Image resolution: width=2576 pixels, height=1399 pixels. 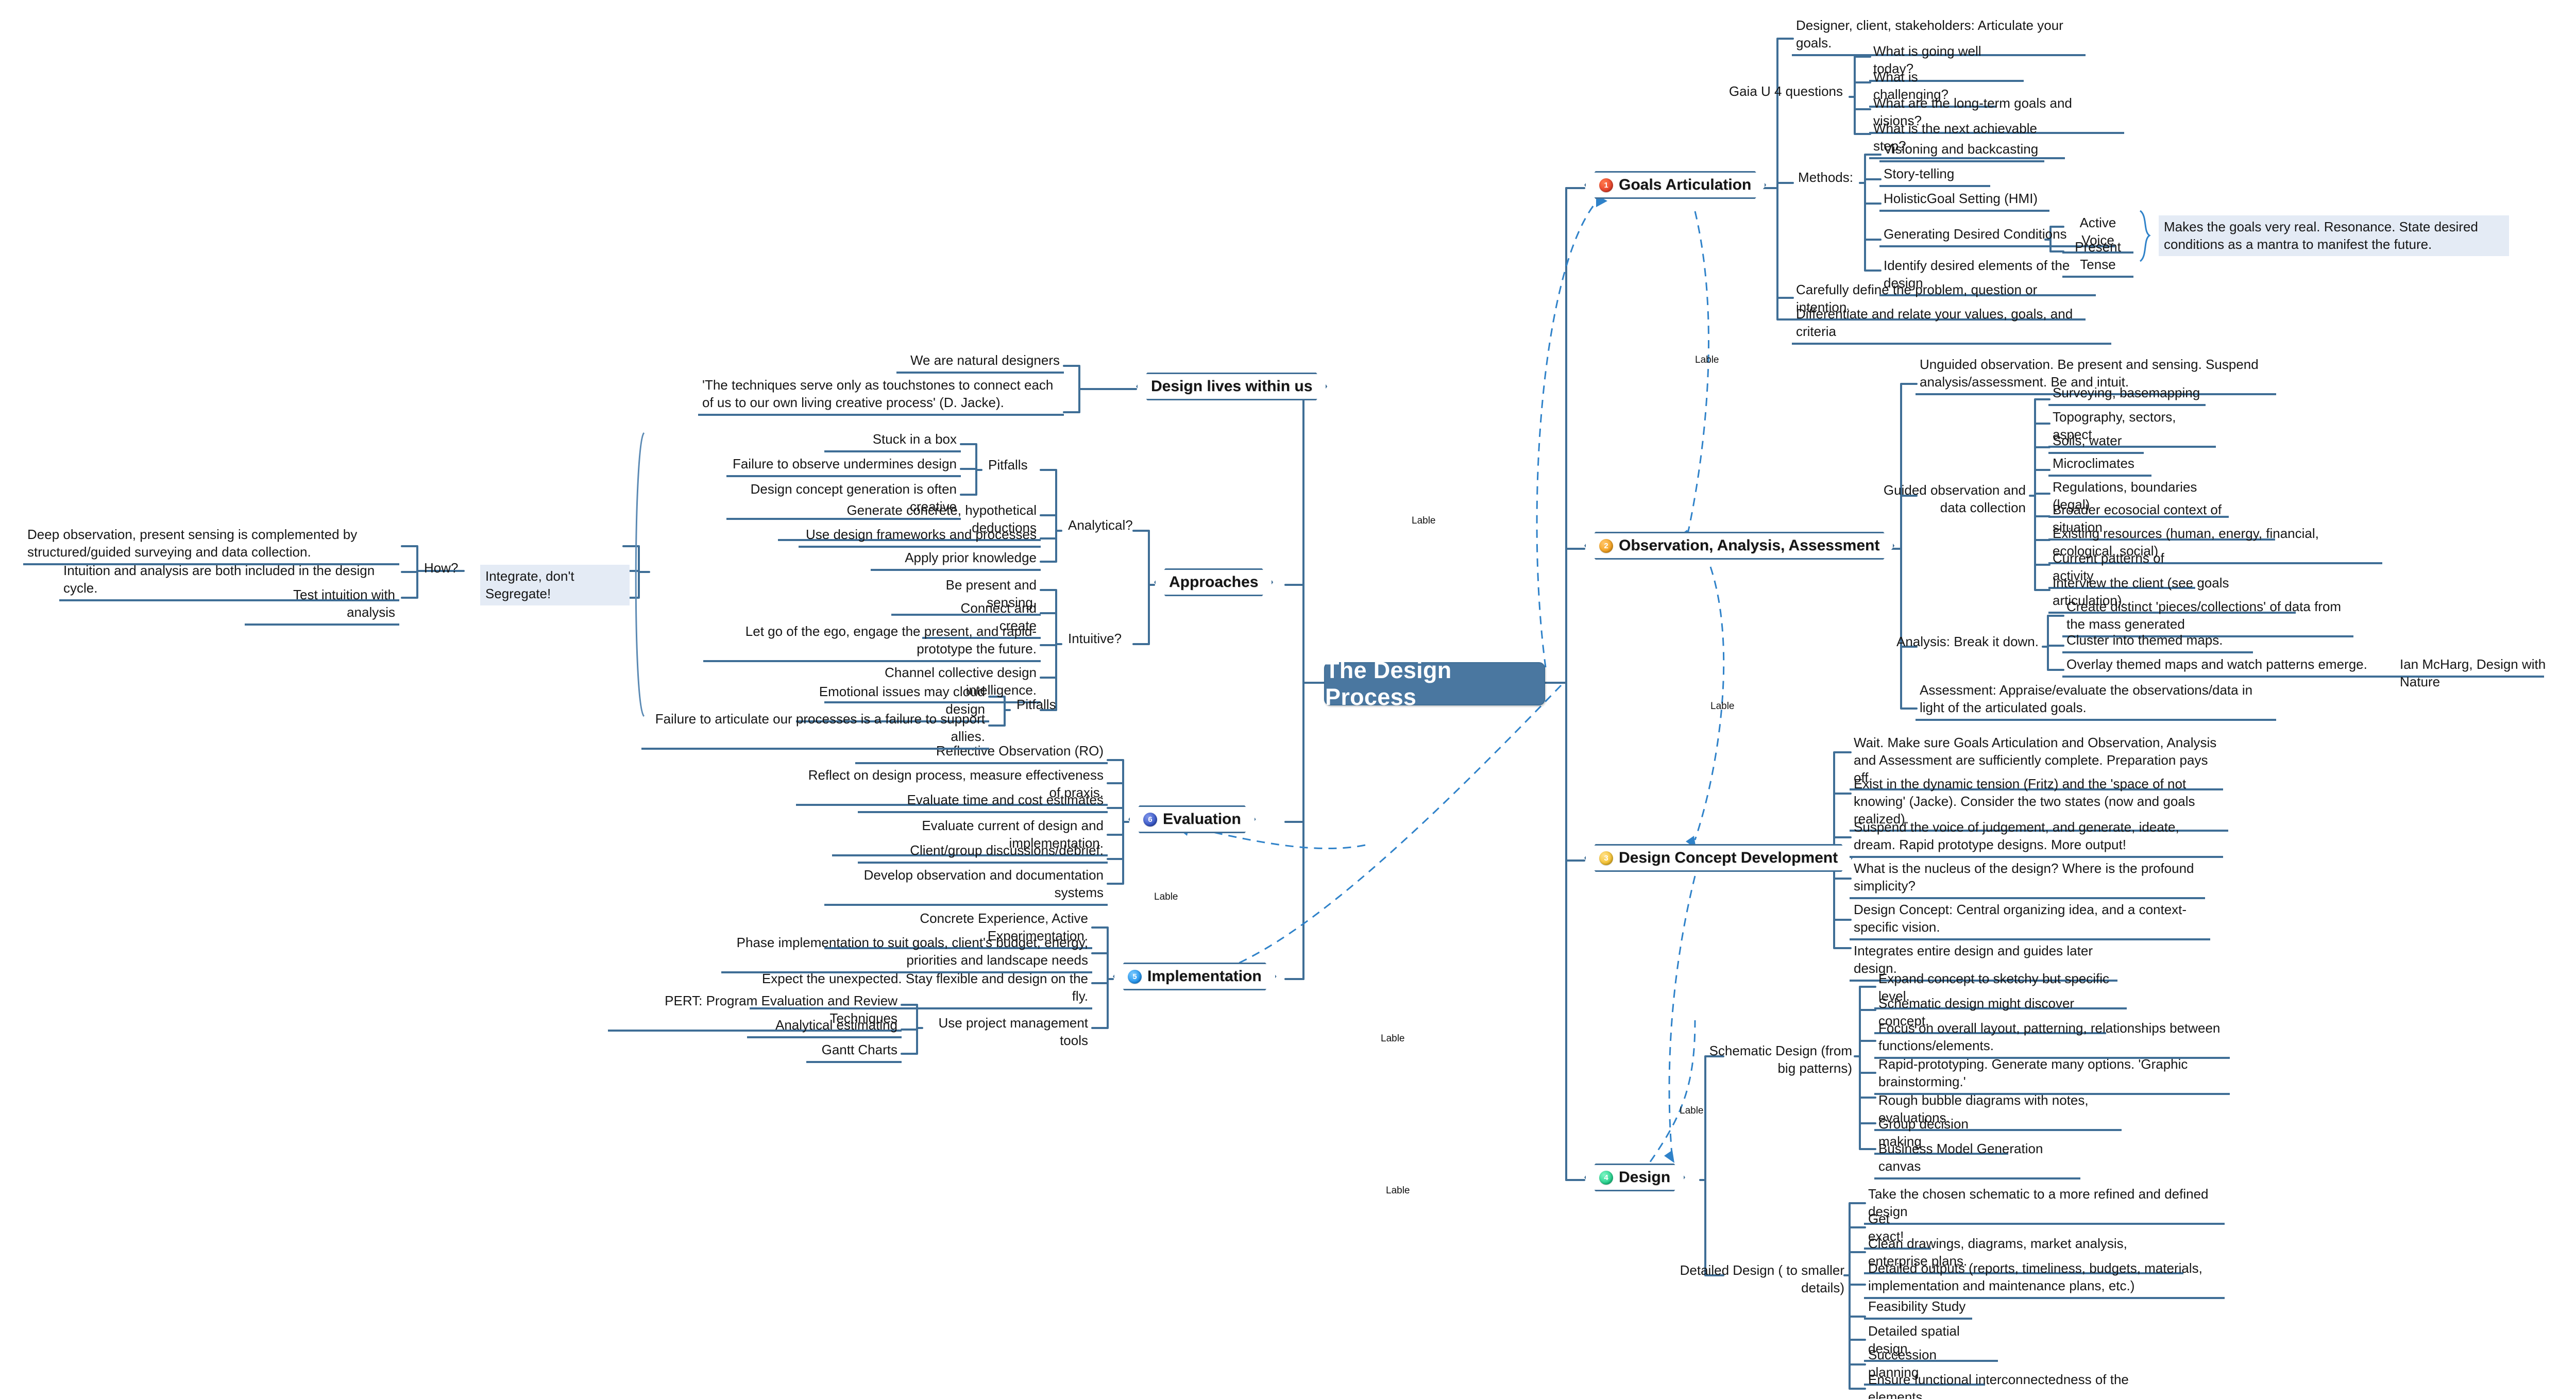 I want to click on design-schematic-label: Schematic Design (from big patterns), so click(x=1773, y=1061).